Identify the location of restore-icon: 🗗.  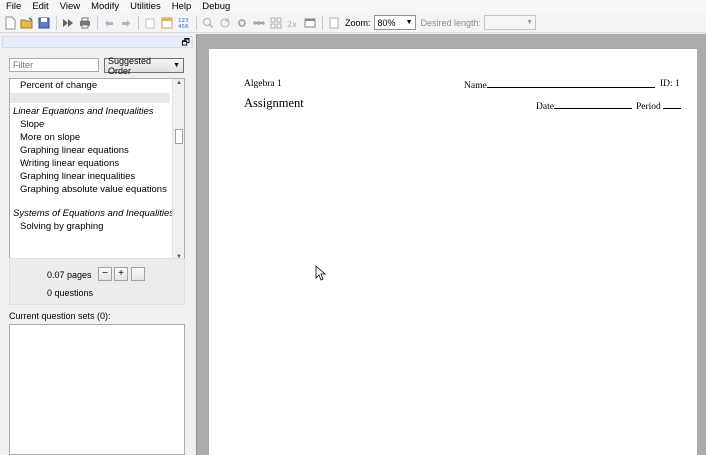
(186, 42).